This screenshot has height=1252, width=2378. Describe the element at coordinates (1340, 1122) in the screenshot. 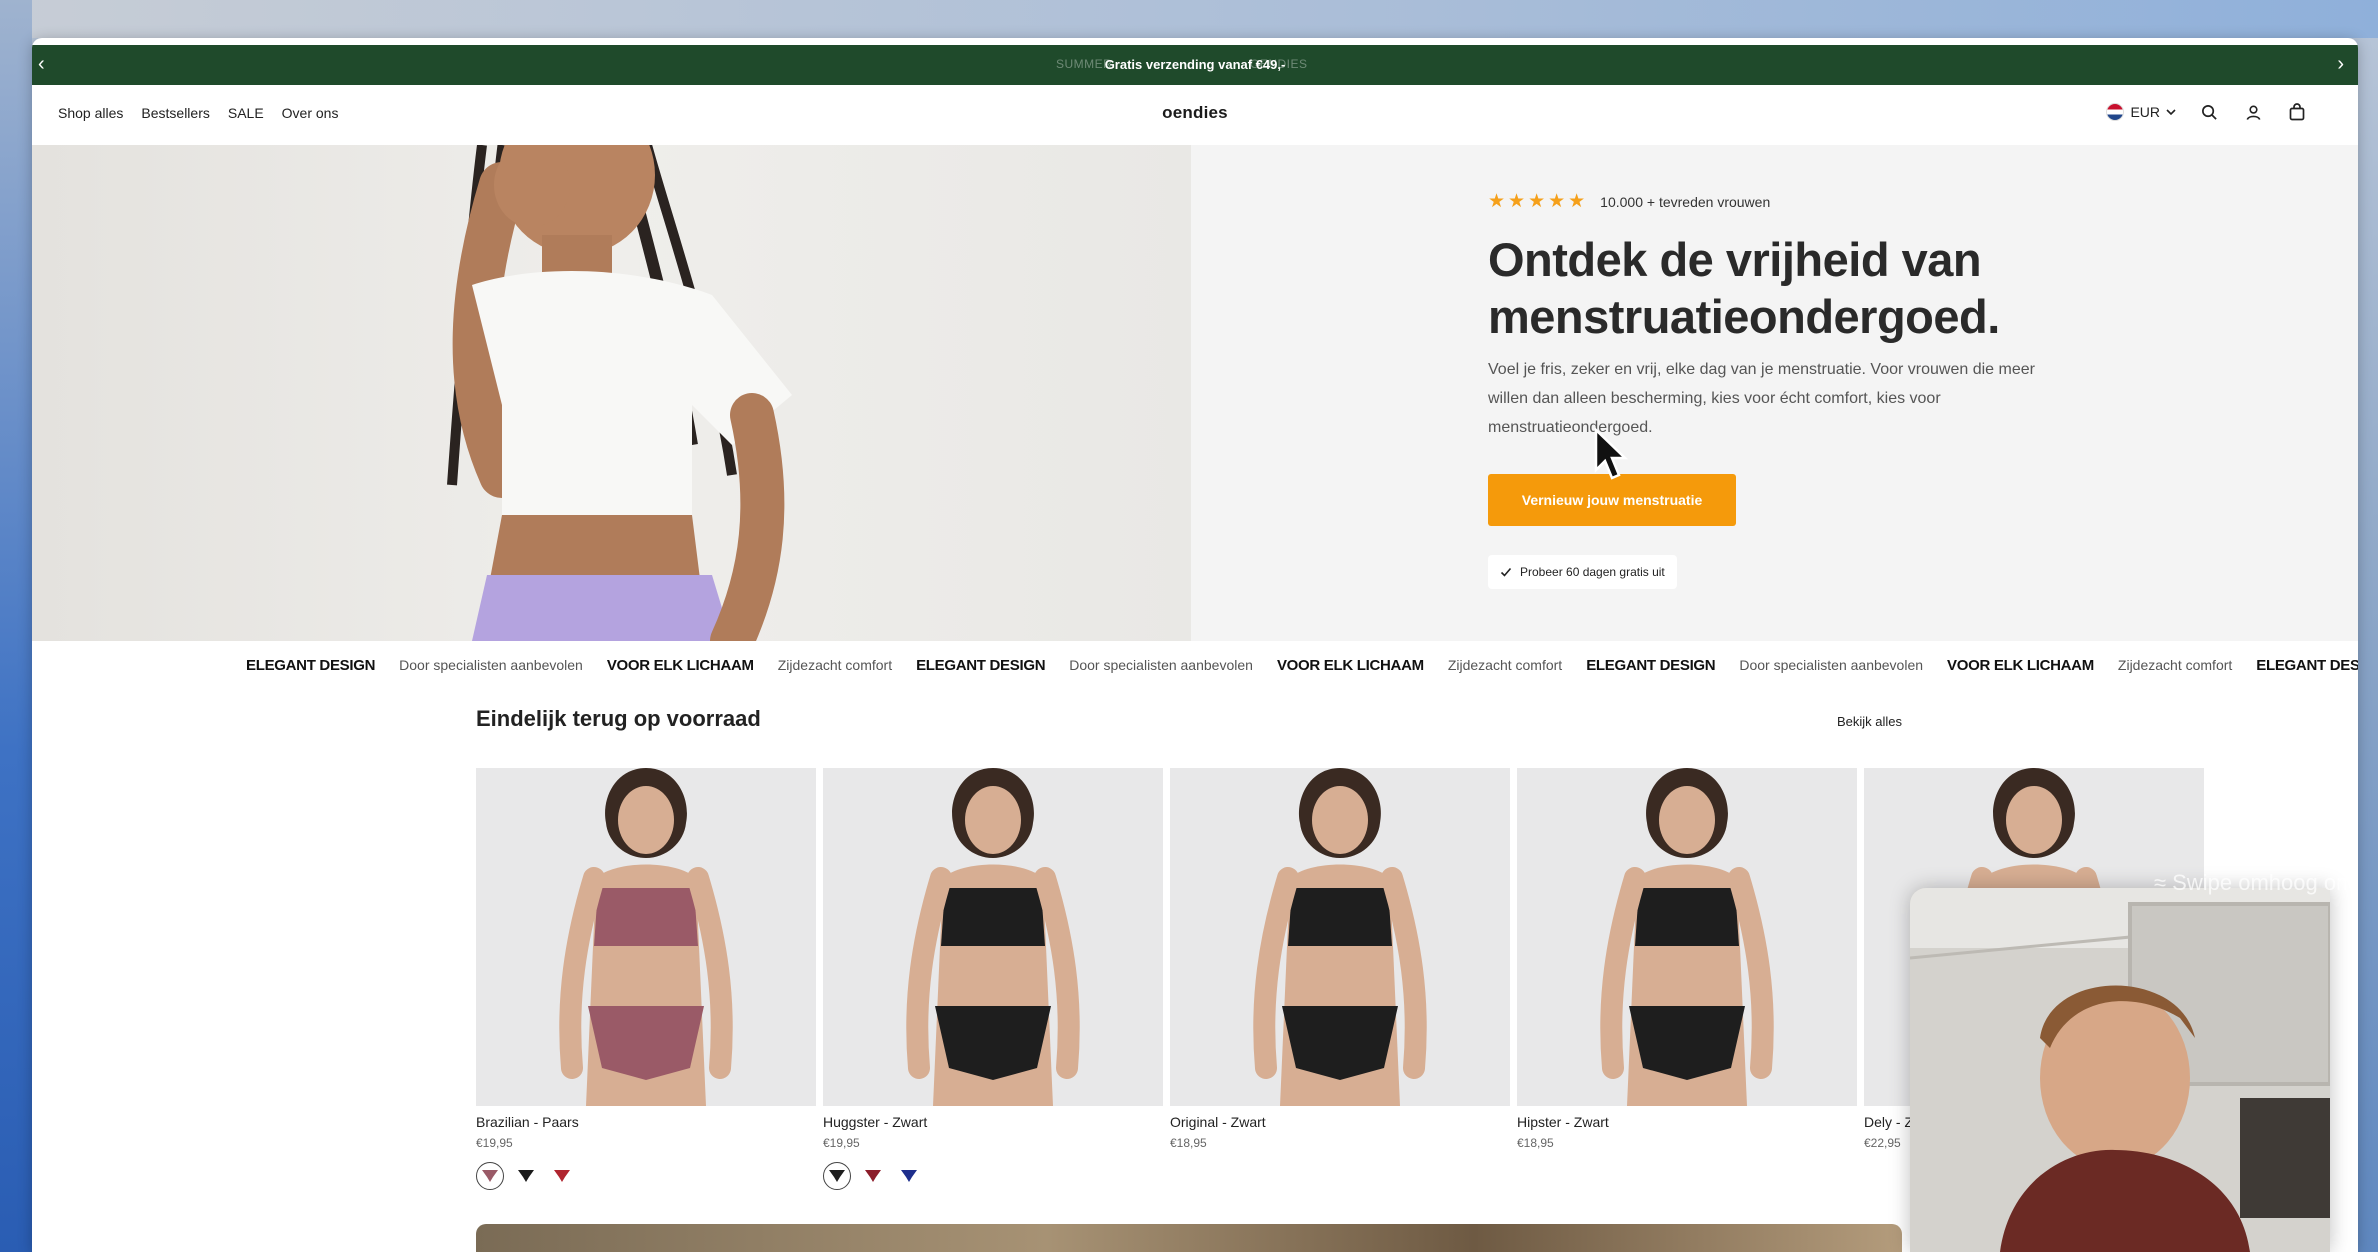

I see `product-name: Original - Zwart` at that location.